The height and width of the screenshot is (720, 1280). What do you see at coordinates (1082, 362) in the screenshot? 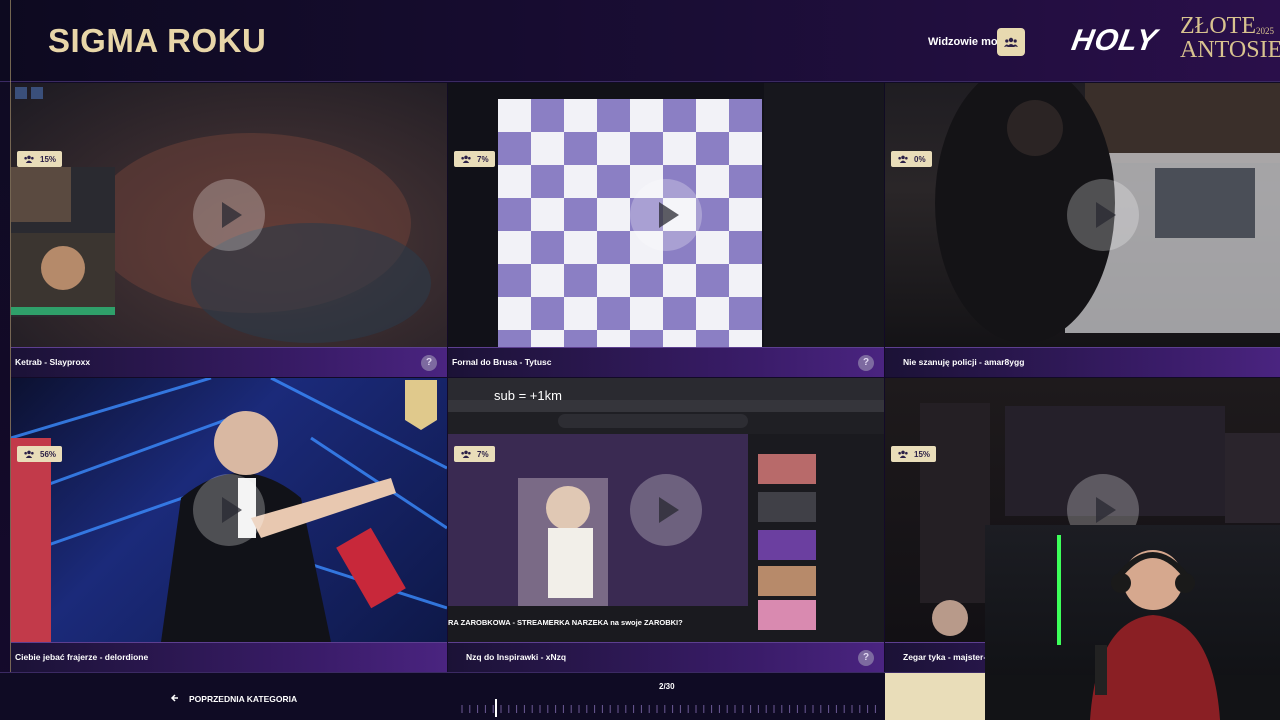
I see `tile-caption: Nie szanuję policji - amar8ygg` at bounding box center [1082, 362].